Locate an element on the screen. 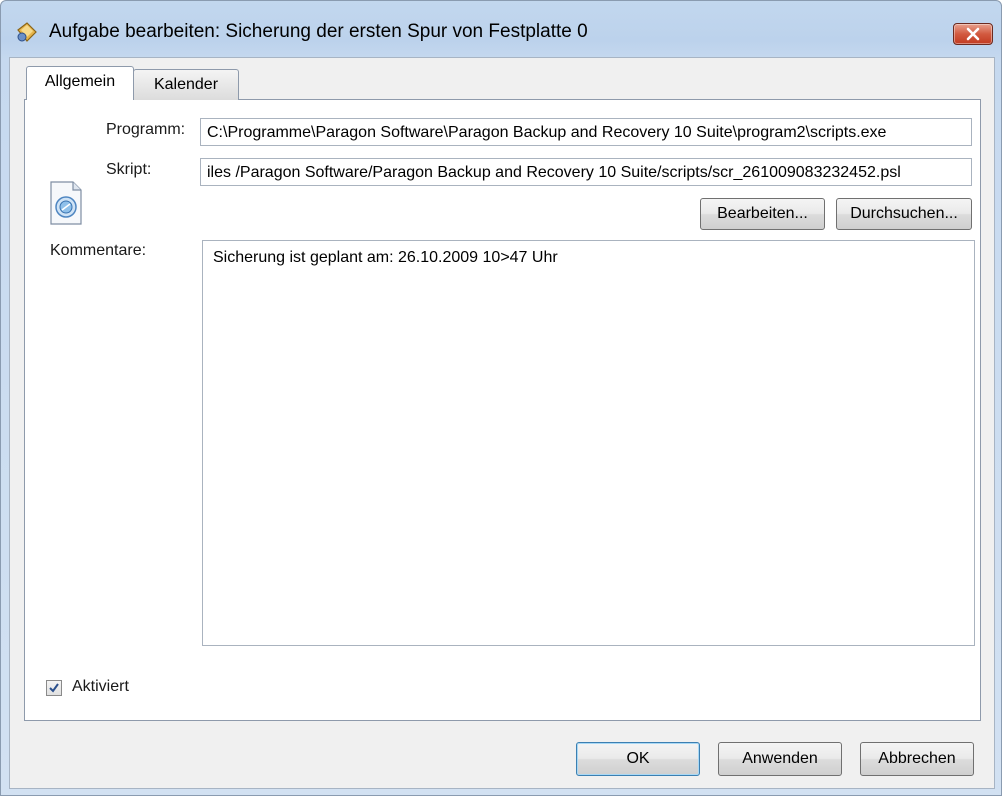 Image resolution: width=1002 pixels, height=796 pixels. activated-checkbox is located at coordinates (54, 688).